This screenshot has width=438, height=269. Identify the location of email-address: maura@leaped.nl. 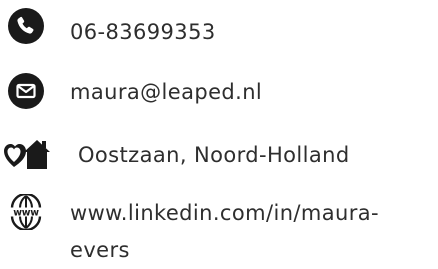
(166, 92).